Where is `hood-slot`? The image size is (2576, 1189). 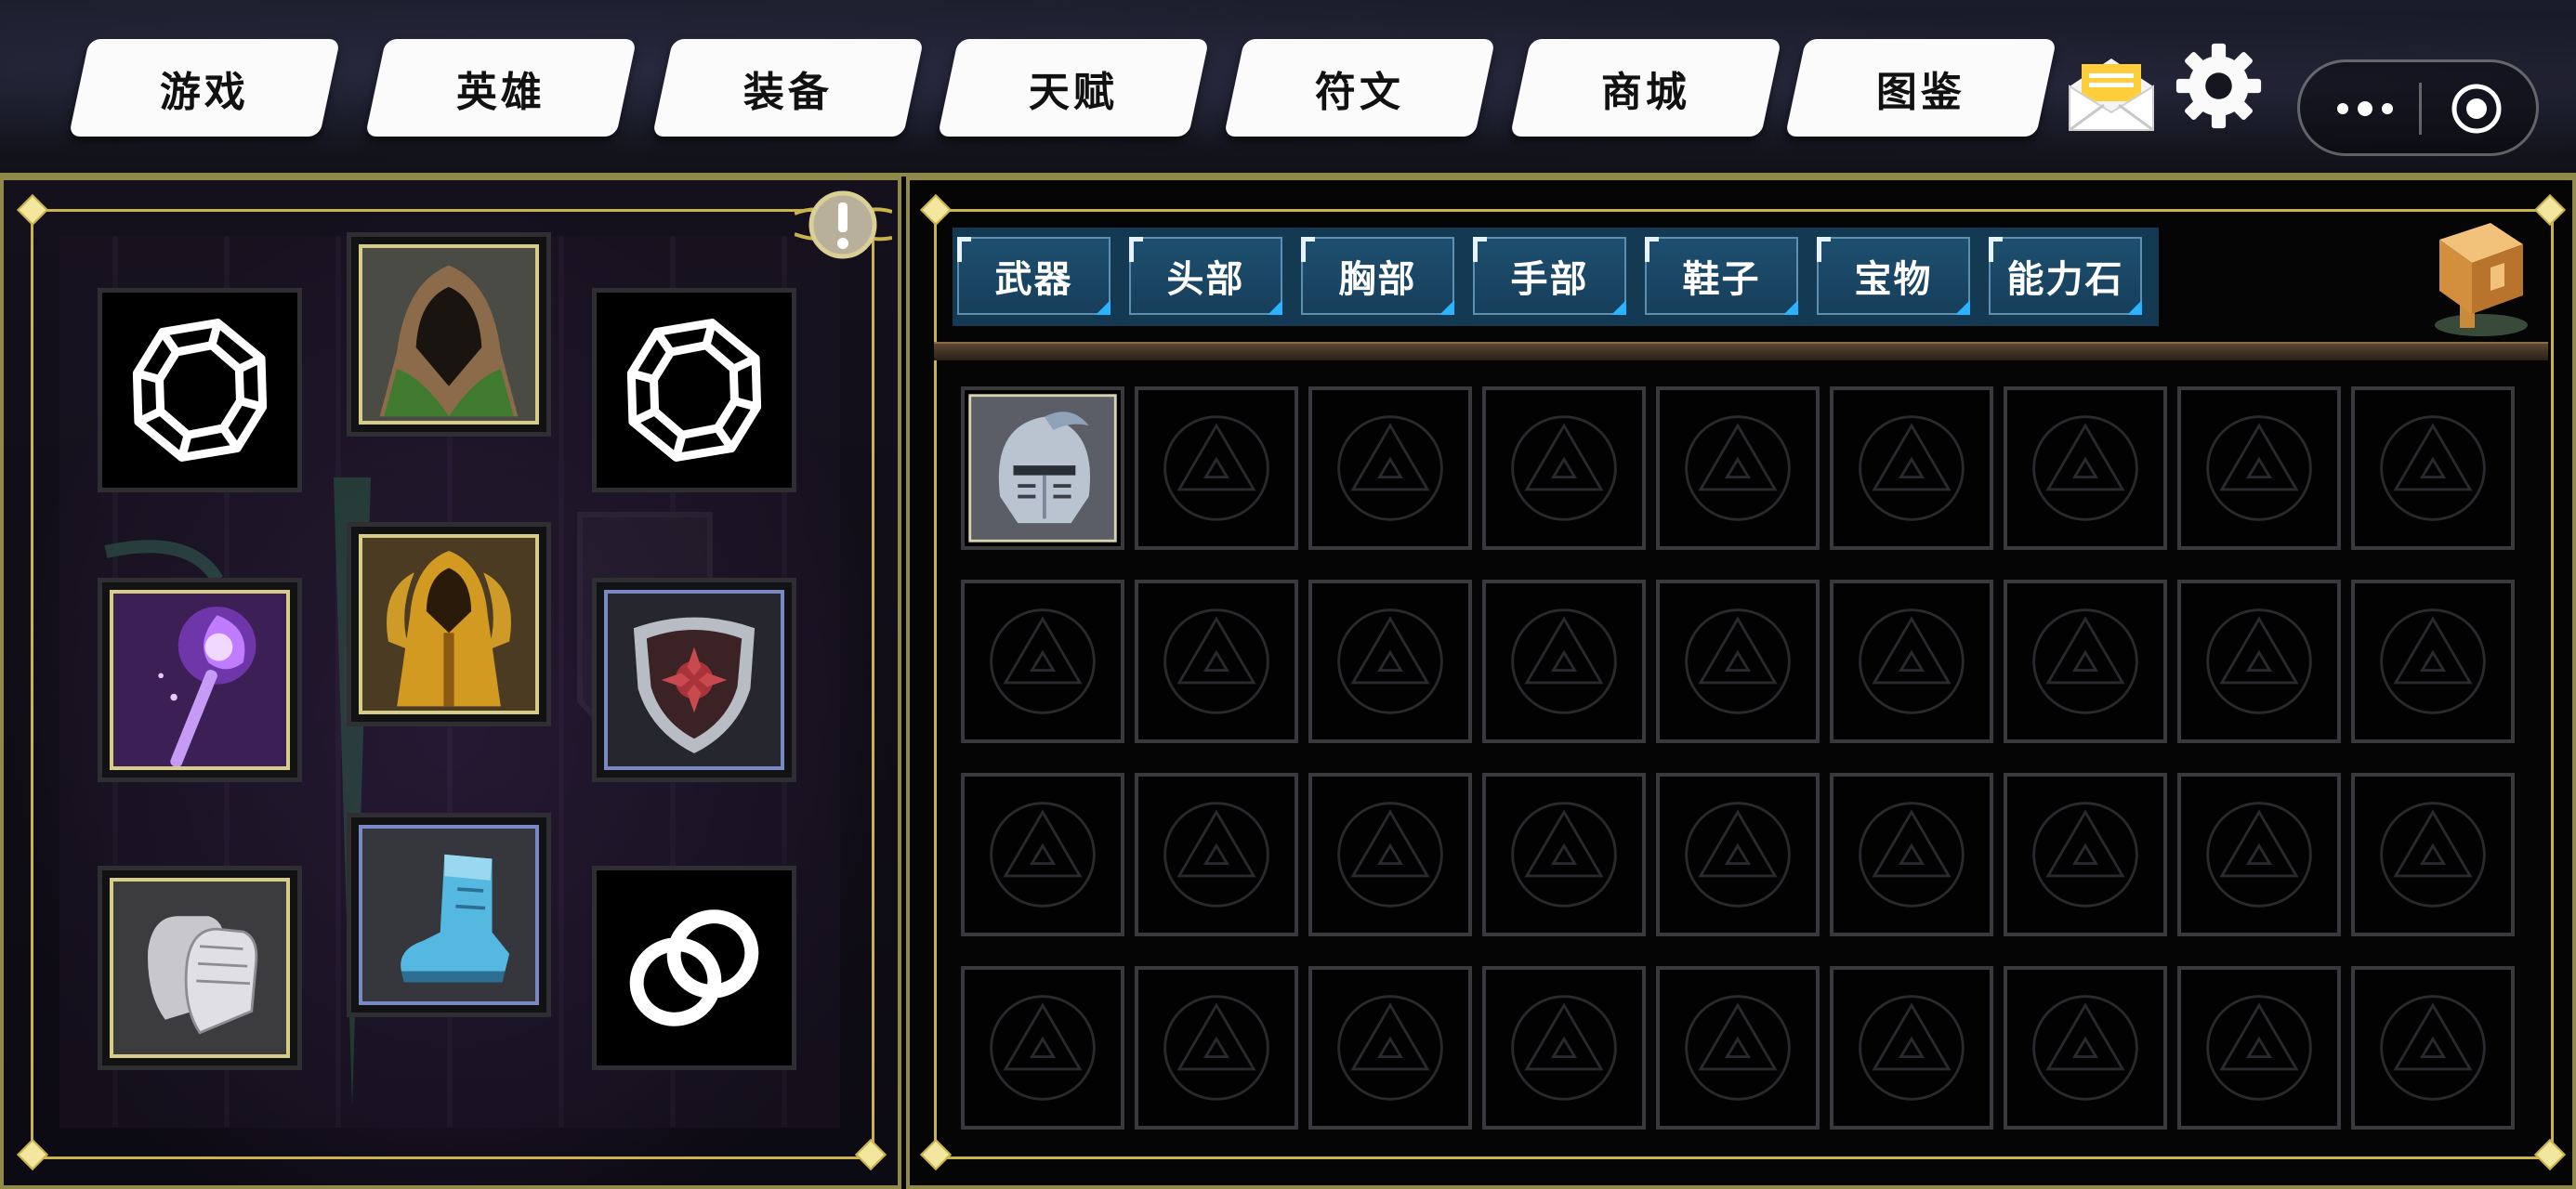 hood-slot is located at coordinates (449, 335).